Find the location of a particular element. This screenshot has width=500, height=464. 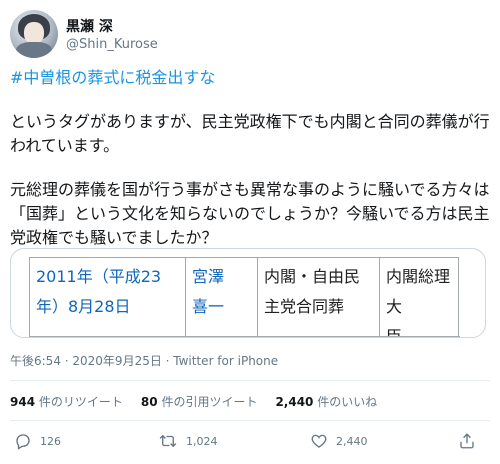

quotes-stat: 80 件の引用ツイート is located at coordinates (199, 401).